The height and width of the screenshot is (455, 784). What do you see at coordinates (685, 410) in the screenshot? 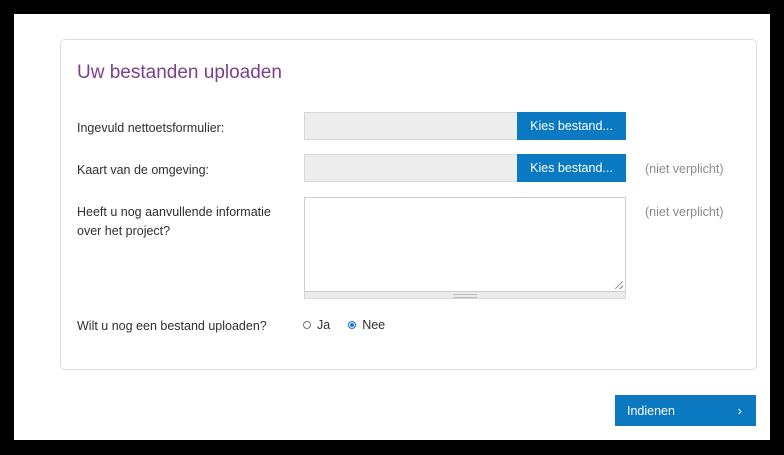
I see `submit-button: Indienen ›` at bounding box center [685, 410].